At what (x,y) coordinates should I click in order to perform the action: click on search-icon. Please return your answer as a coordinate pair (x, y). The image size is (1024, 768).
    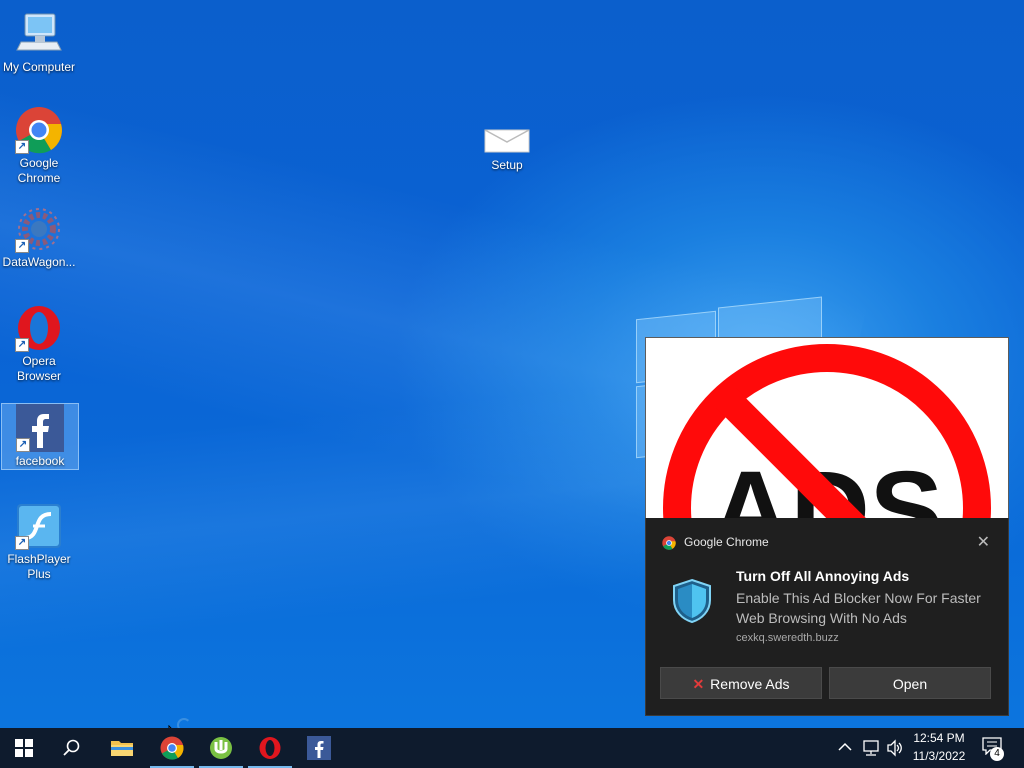
    Looking at the image, I should click on (71, 747).